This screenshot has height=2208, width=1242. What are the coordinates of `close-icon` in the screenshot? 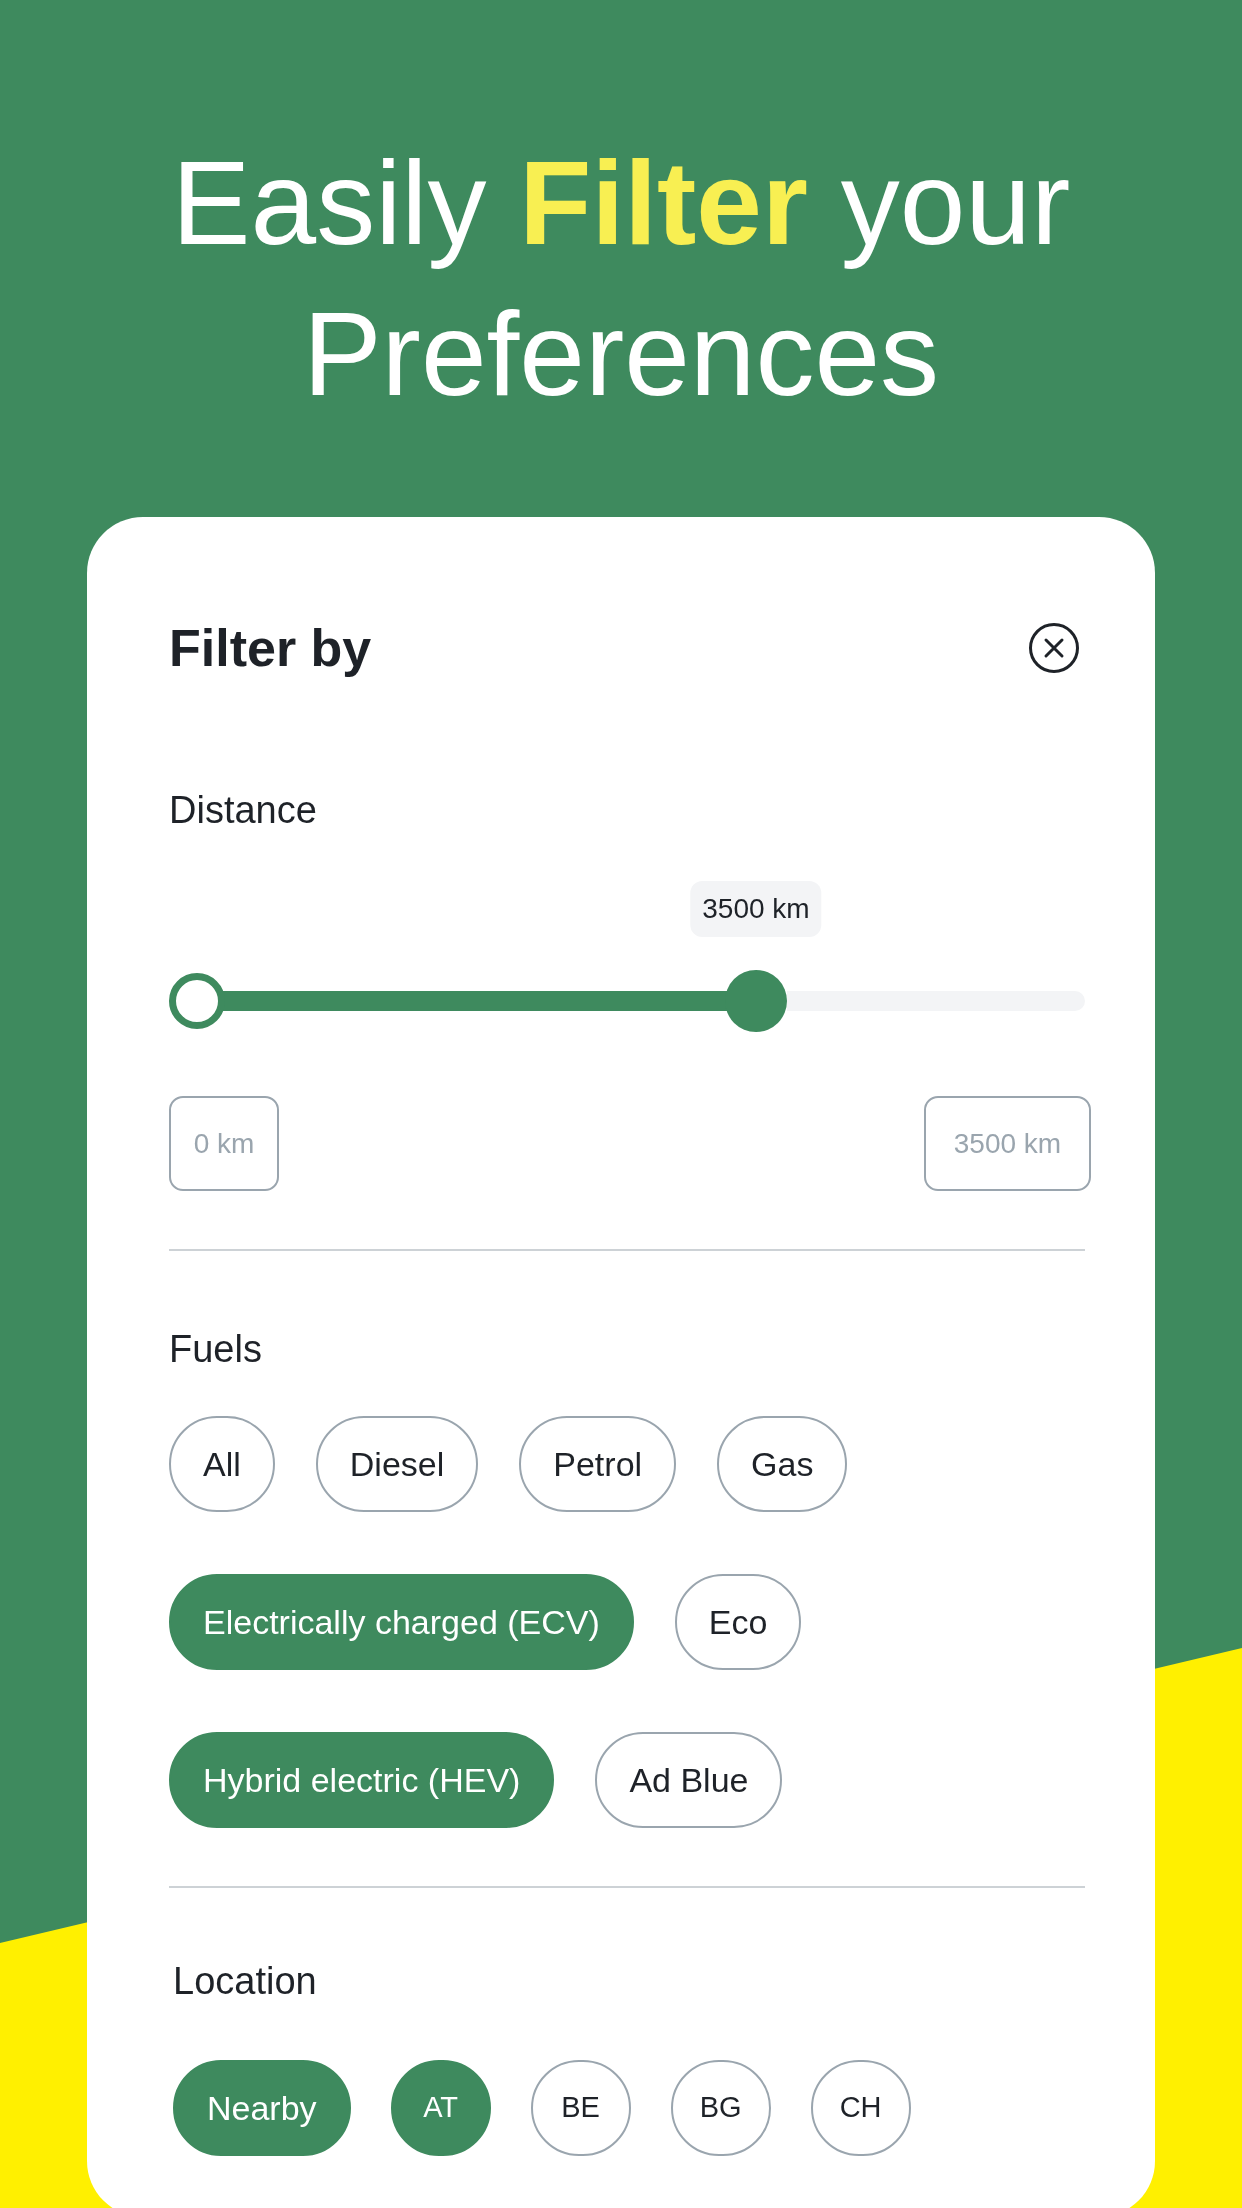 It's located at (1054, 648).